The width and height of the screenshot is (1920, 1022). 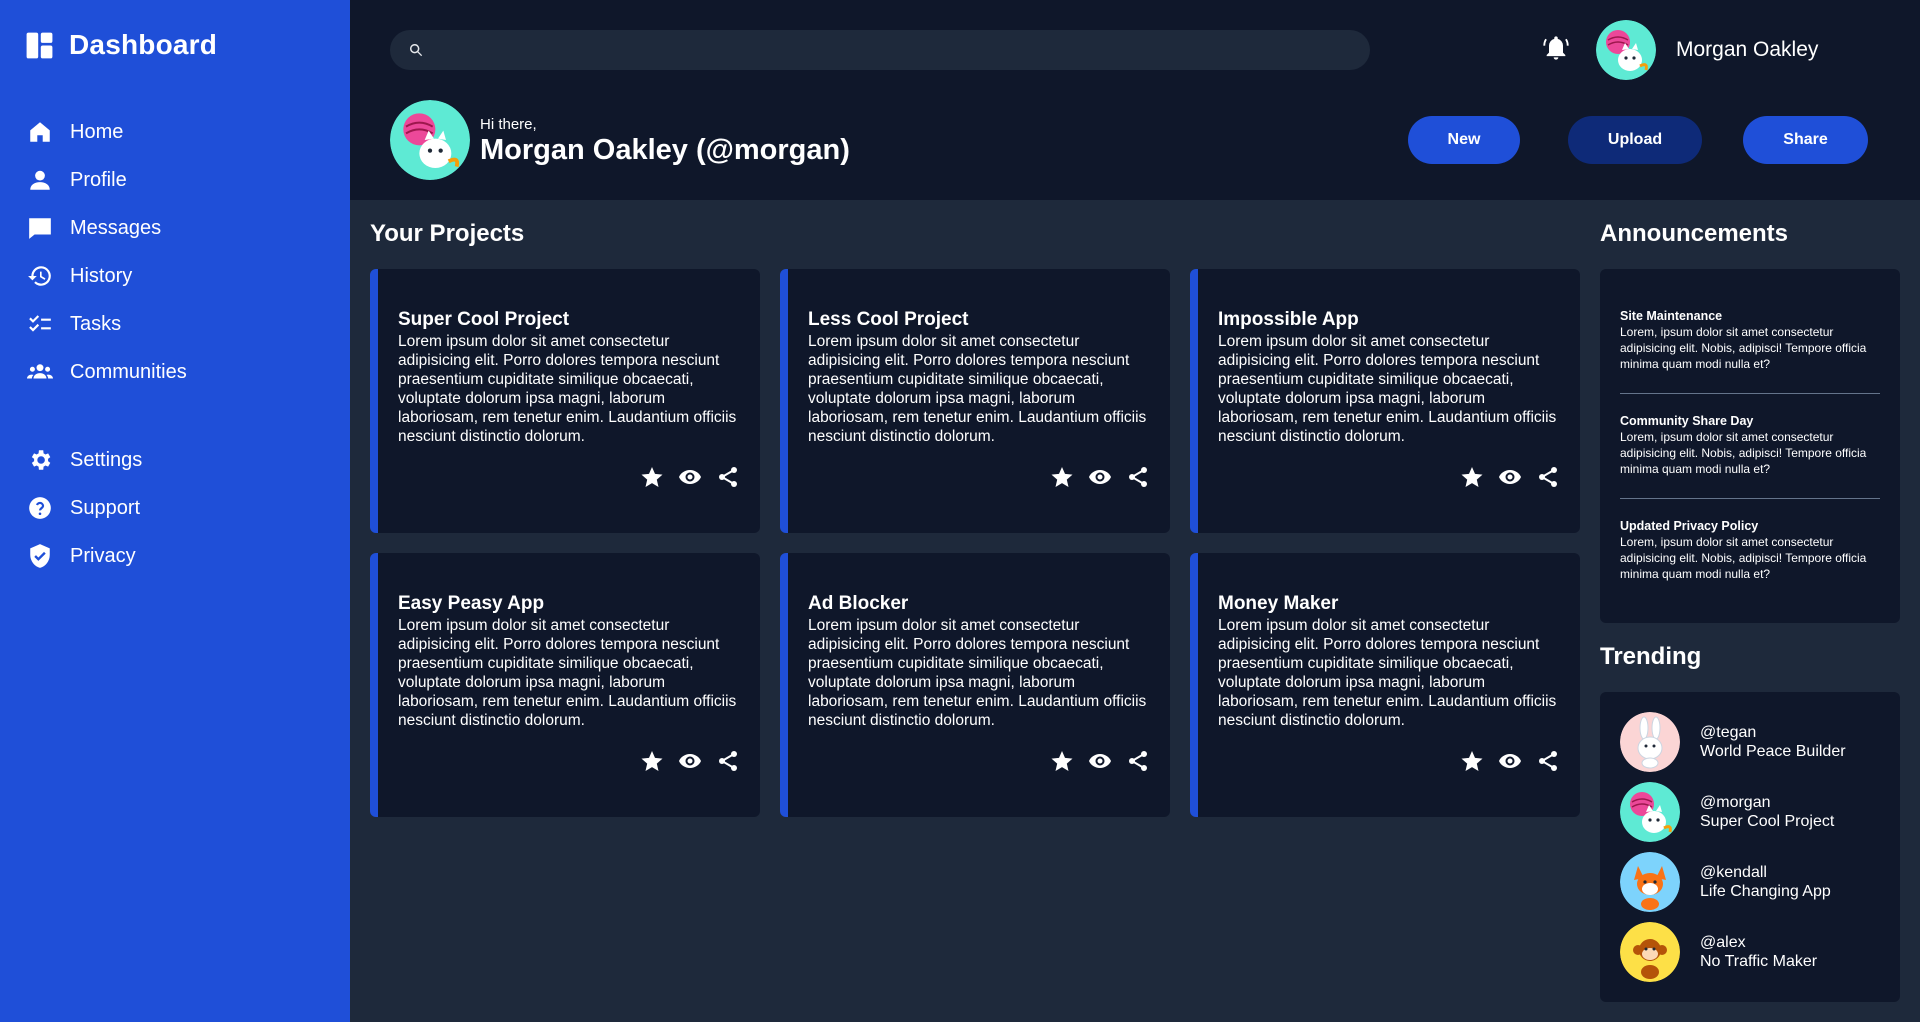 I want to click on chat-icon, so click(x=40, y=228).